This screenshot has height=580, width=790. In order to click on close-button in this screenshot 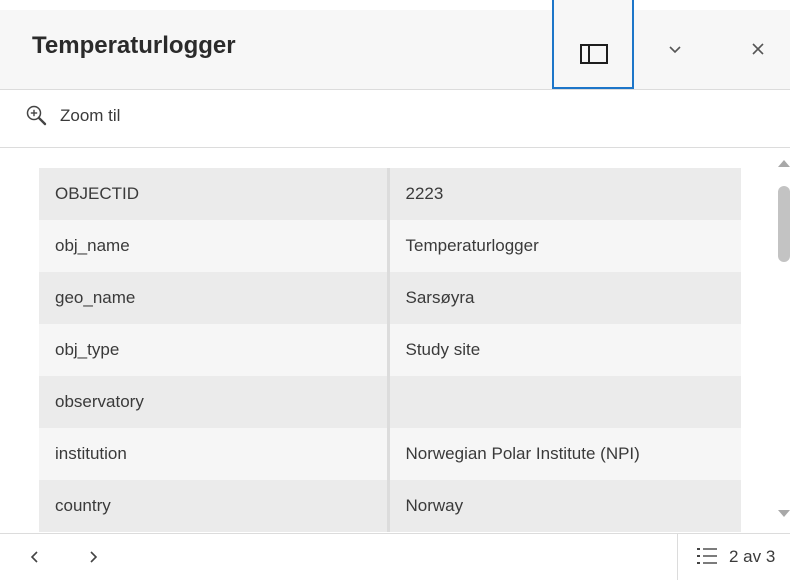, I will do `click(758, 49)`.